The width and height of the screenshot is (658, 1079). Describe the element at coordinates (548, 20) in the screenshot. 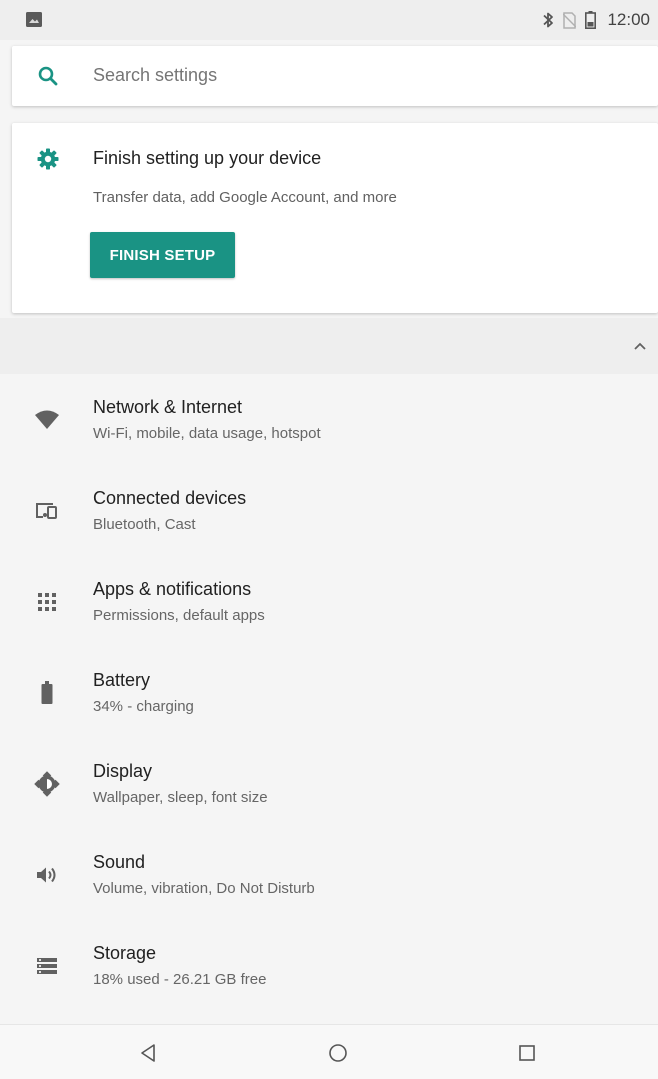

I see `bluetooth-icon` at that location.